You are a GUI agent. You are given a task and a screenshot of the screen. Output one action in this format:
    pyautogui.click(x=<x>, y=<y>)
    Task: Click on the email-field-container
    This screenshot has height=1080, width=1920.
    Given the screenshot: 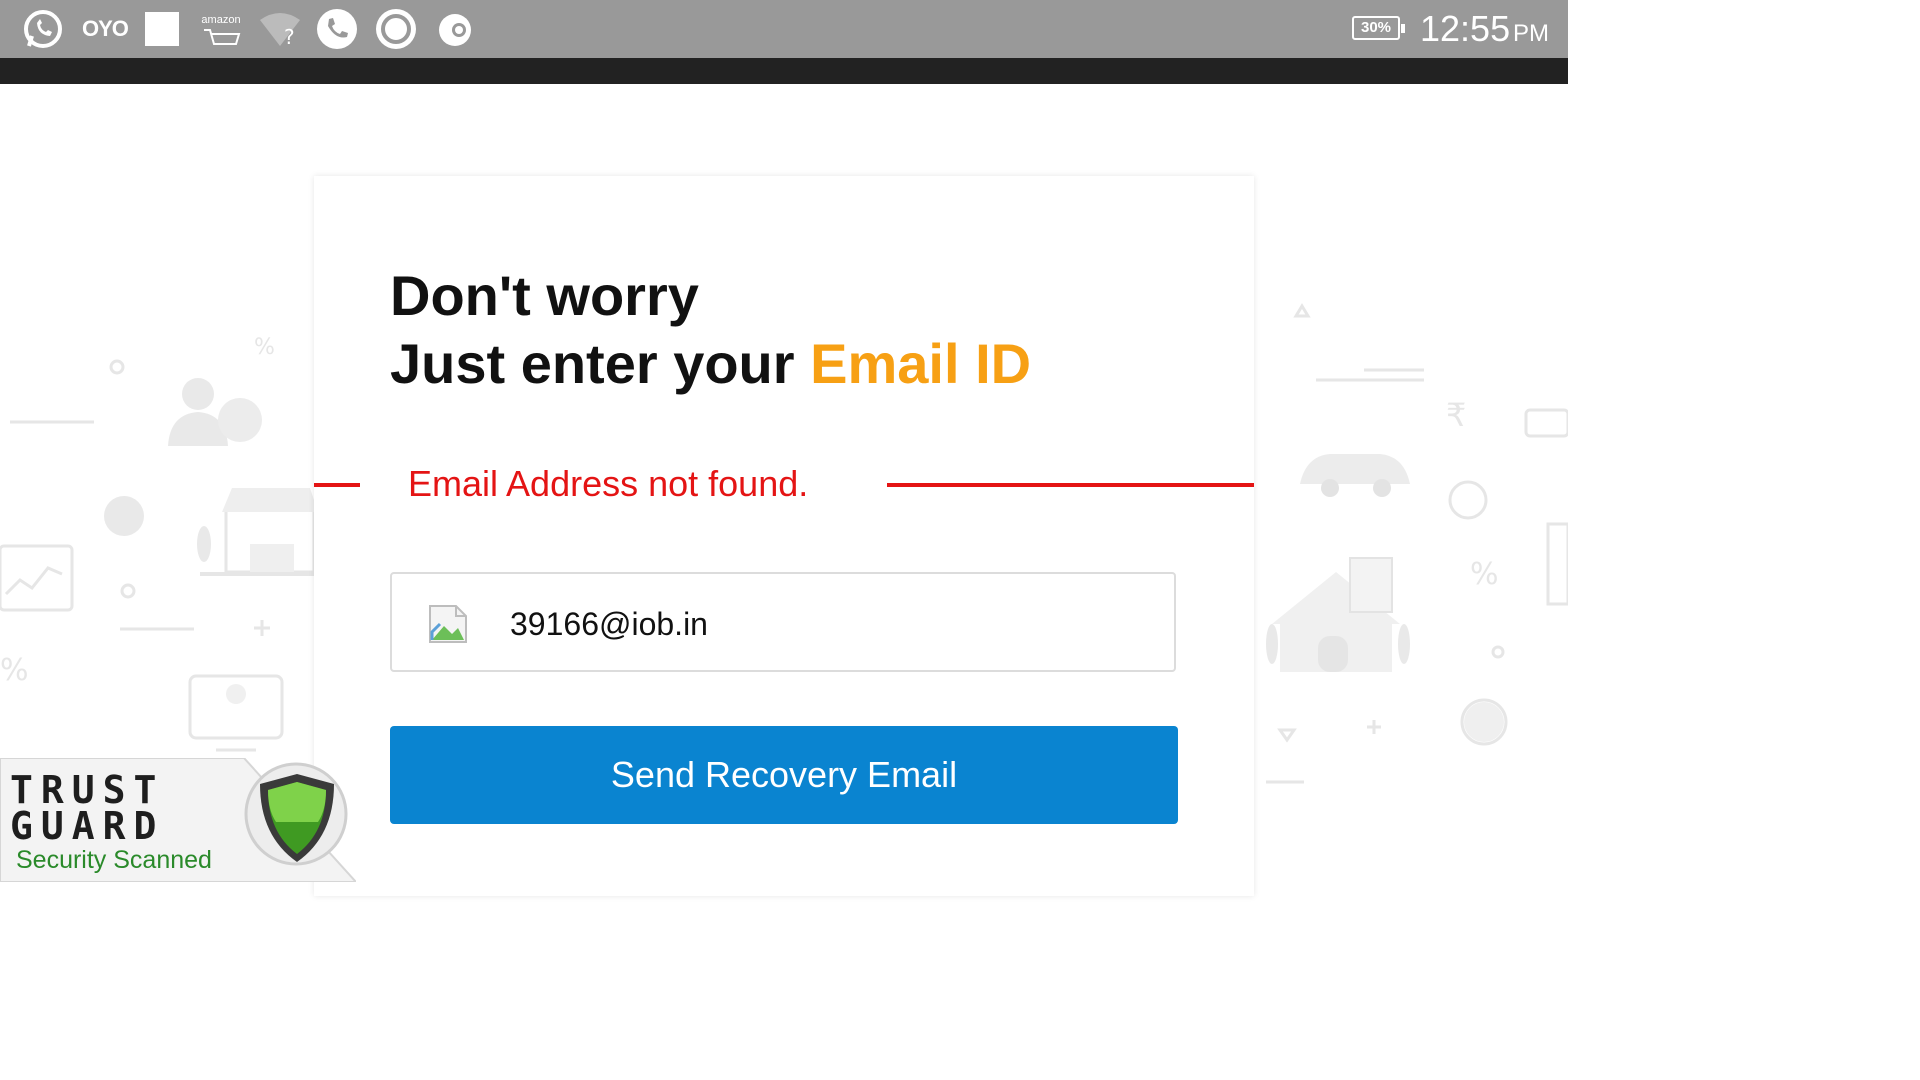 What is the action you would take?
    pyautogui.click(x=783, y=622)
    